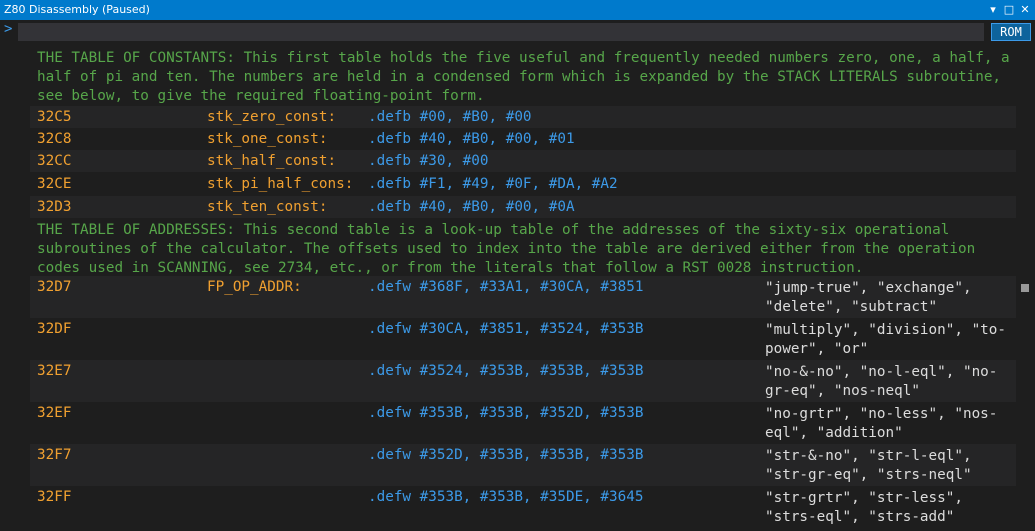  I want to click on listing-row: 32C5 stk_zero_const: .defb #00, #B0, #00, so click(523, 117).